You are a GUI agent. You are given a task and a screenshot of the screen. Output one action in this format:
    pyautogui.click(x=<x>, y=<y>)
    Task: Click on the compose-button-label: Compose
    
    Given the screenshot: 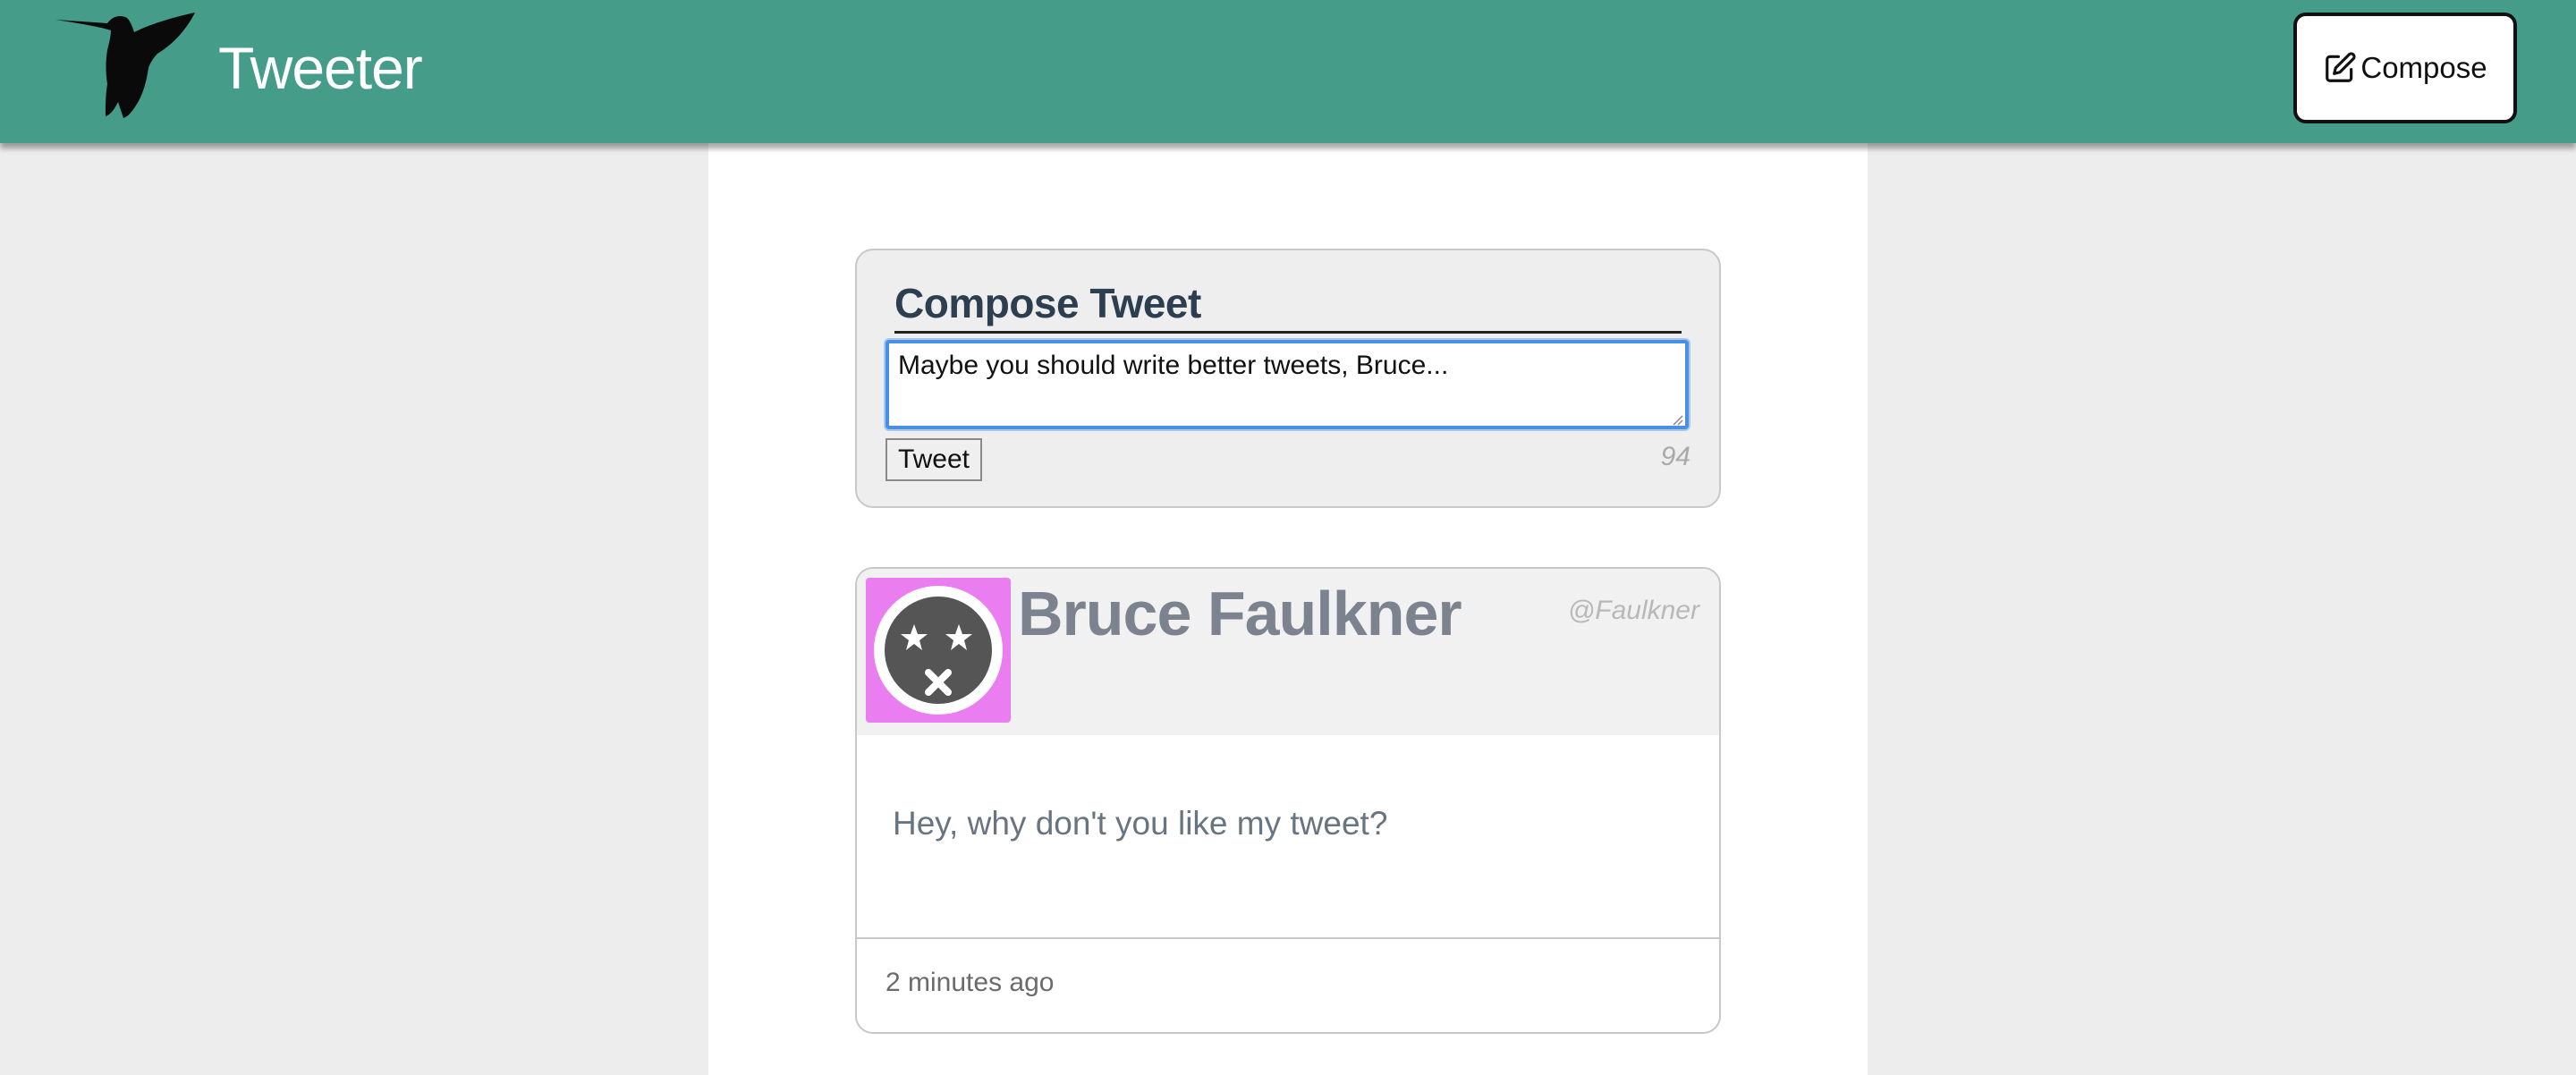 What is the action you would take?
    pyautogui.click(x=2423, y=67)
    